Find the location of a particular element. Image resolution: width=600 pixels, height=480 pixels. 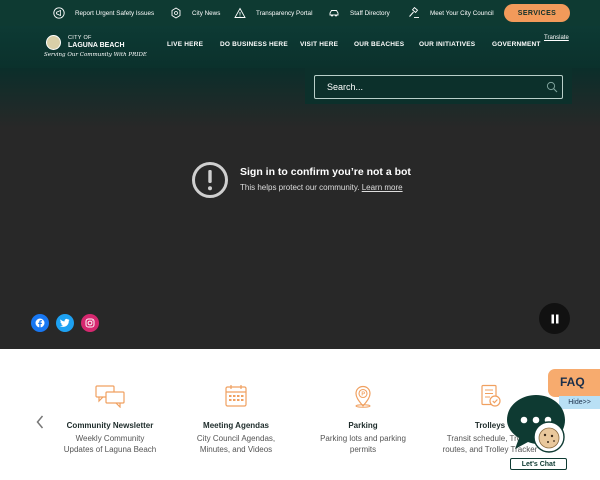

util-report-label: Report Urgent Safety Issues is located at coordinates (115, 13).